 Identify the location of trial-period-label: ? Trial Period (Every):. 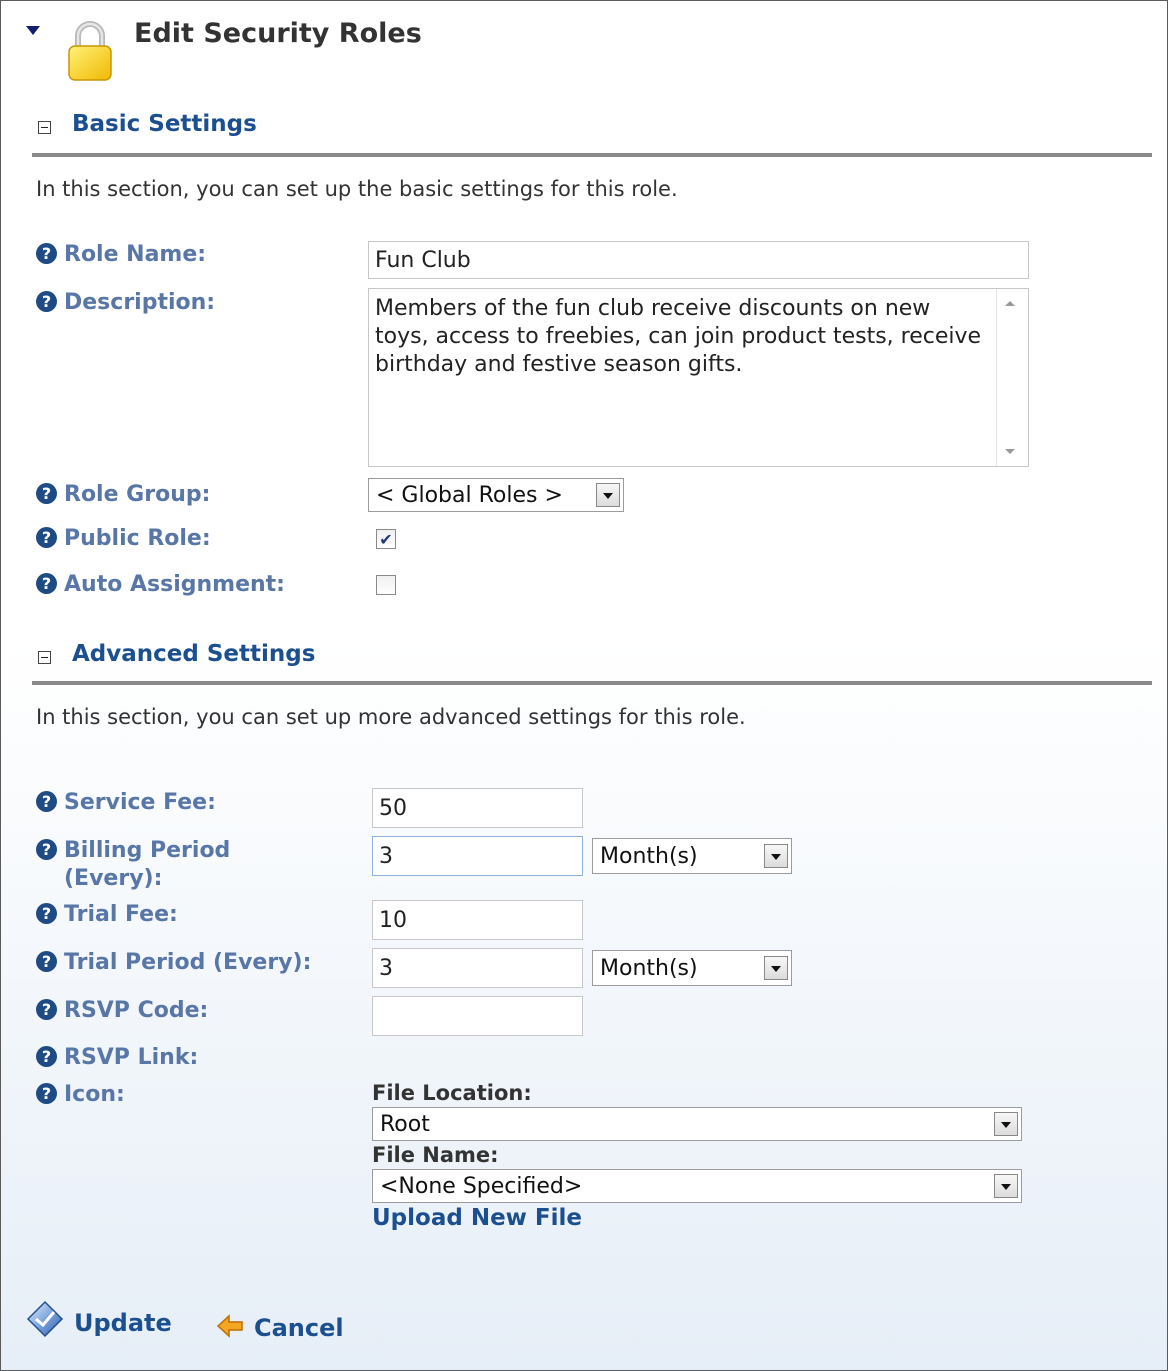
(173, 963).